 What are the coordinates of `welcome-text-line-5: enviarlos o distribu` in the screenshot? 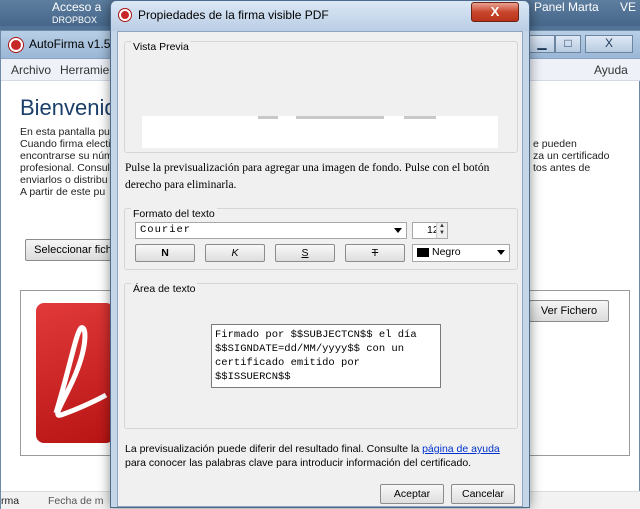 It's located at (64, 180).